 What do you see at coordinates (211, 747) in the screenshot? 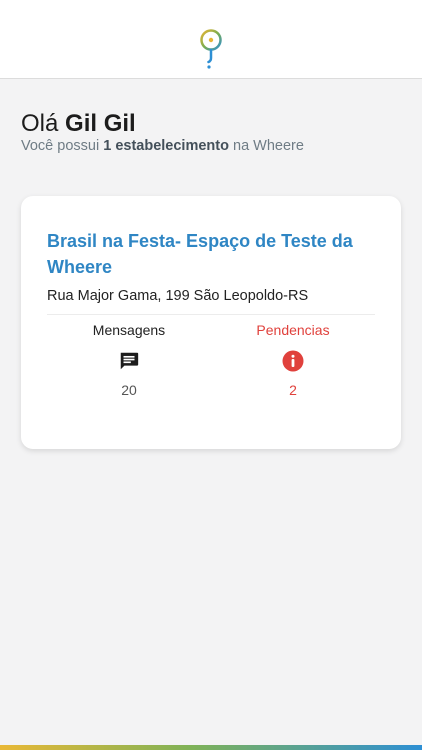
I see `brand-gradient-stripe` at bounding box center [211, 747].